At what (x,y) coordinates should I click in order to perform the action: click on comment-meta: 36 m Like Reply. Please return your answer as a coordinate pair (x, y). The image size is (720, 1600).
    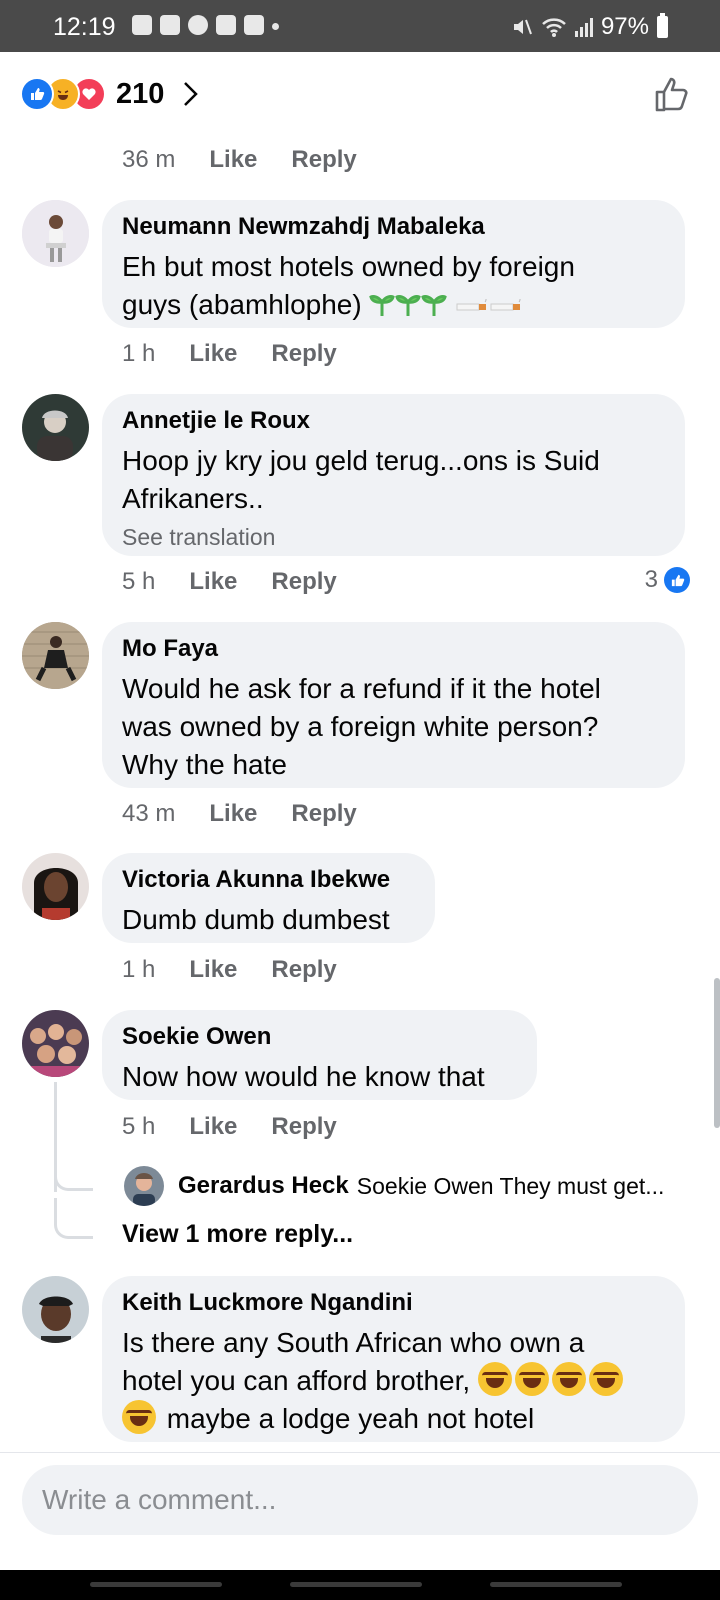
    Looking at the image, I should click on (239, 160).